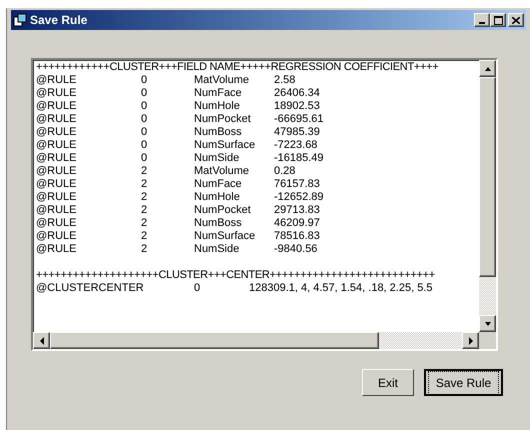 The height and width of the screenshot is (430, 530). What do you see at coordinates (297, 236) in the screenshot?
I see `regression-coefficient: 78516.83` at bounding box center [297, 236].